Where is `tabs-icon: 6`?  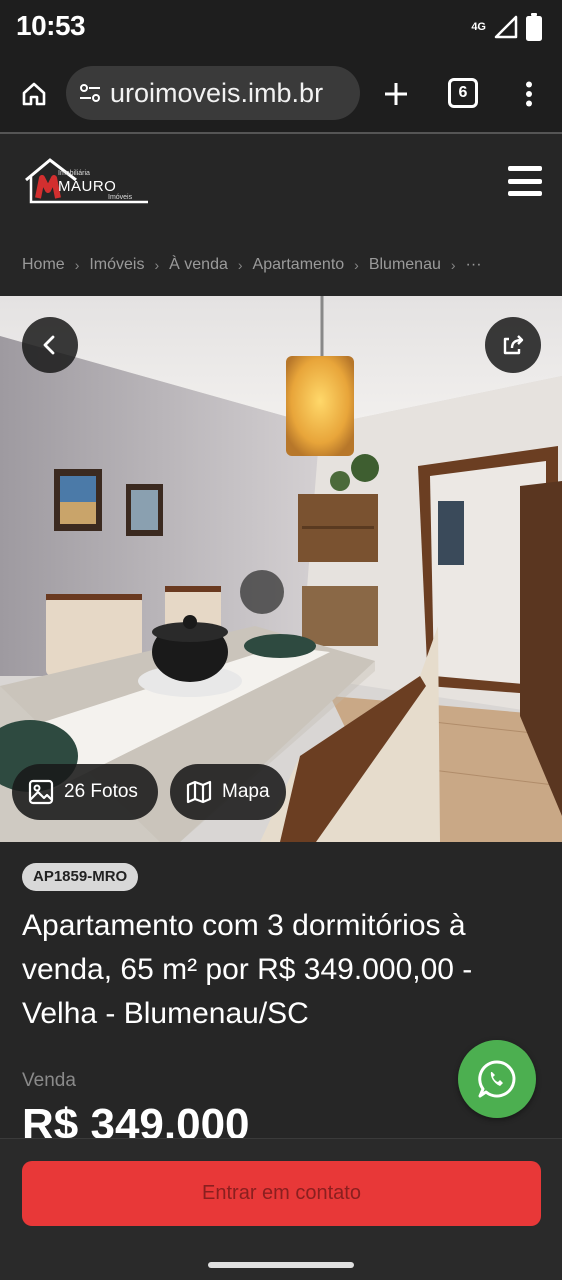 tabs-icon: 6 is located at coordinates (463, 93).